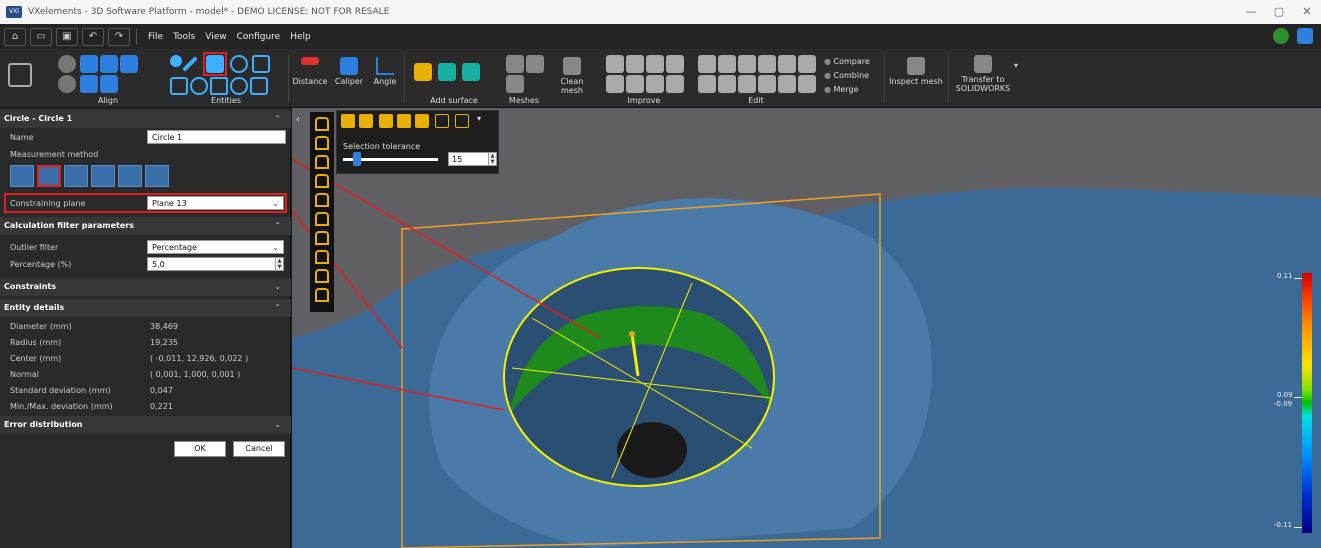  Describe the element at coordinates (67, 36) in the screenshot. I see `save-icon: ▣` at that location.